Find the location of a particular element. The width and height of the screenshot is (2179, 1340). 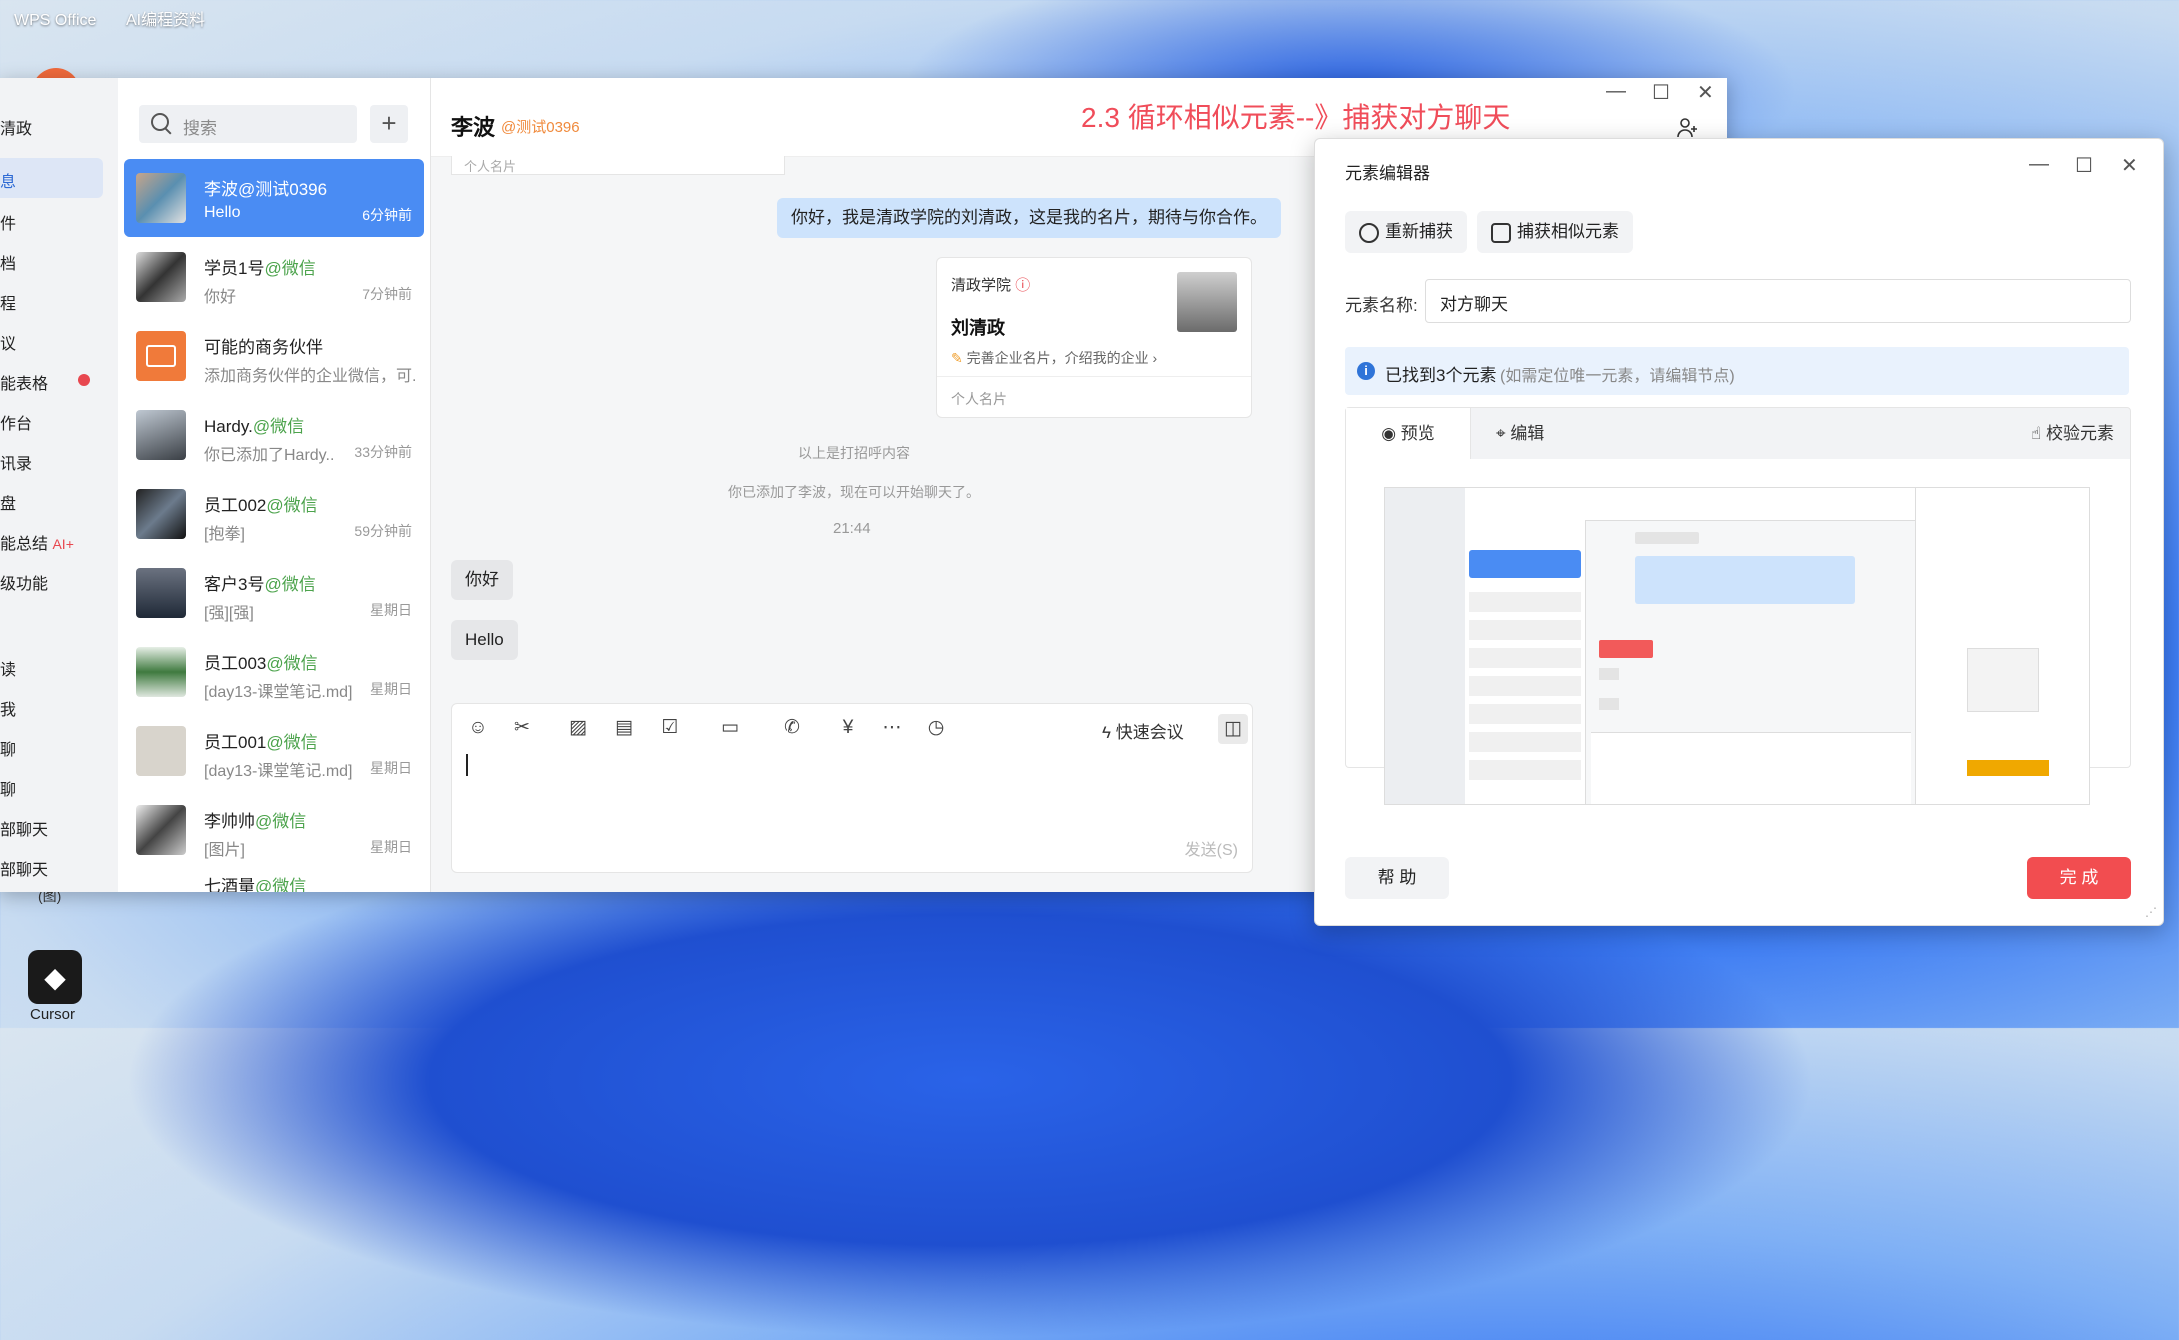

dialog-title: 元素编辑器 is located at coordinates (1387, 173).